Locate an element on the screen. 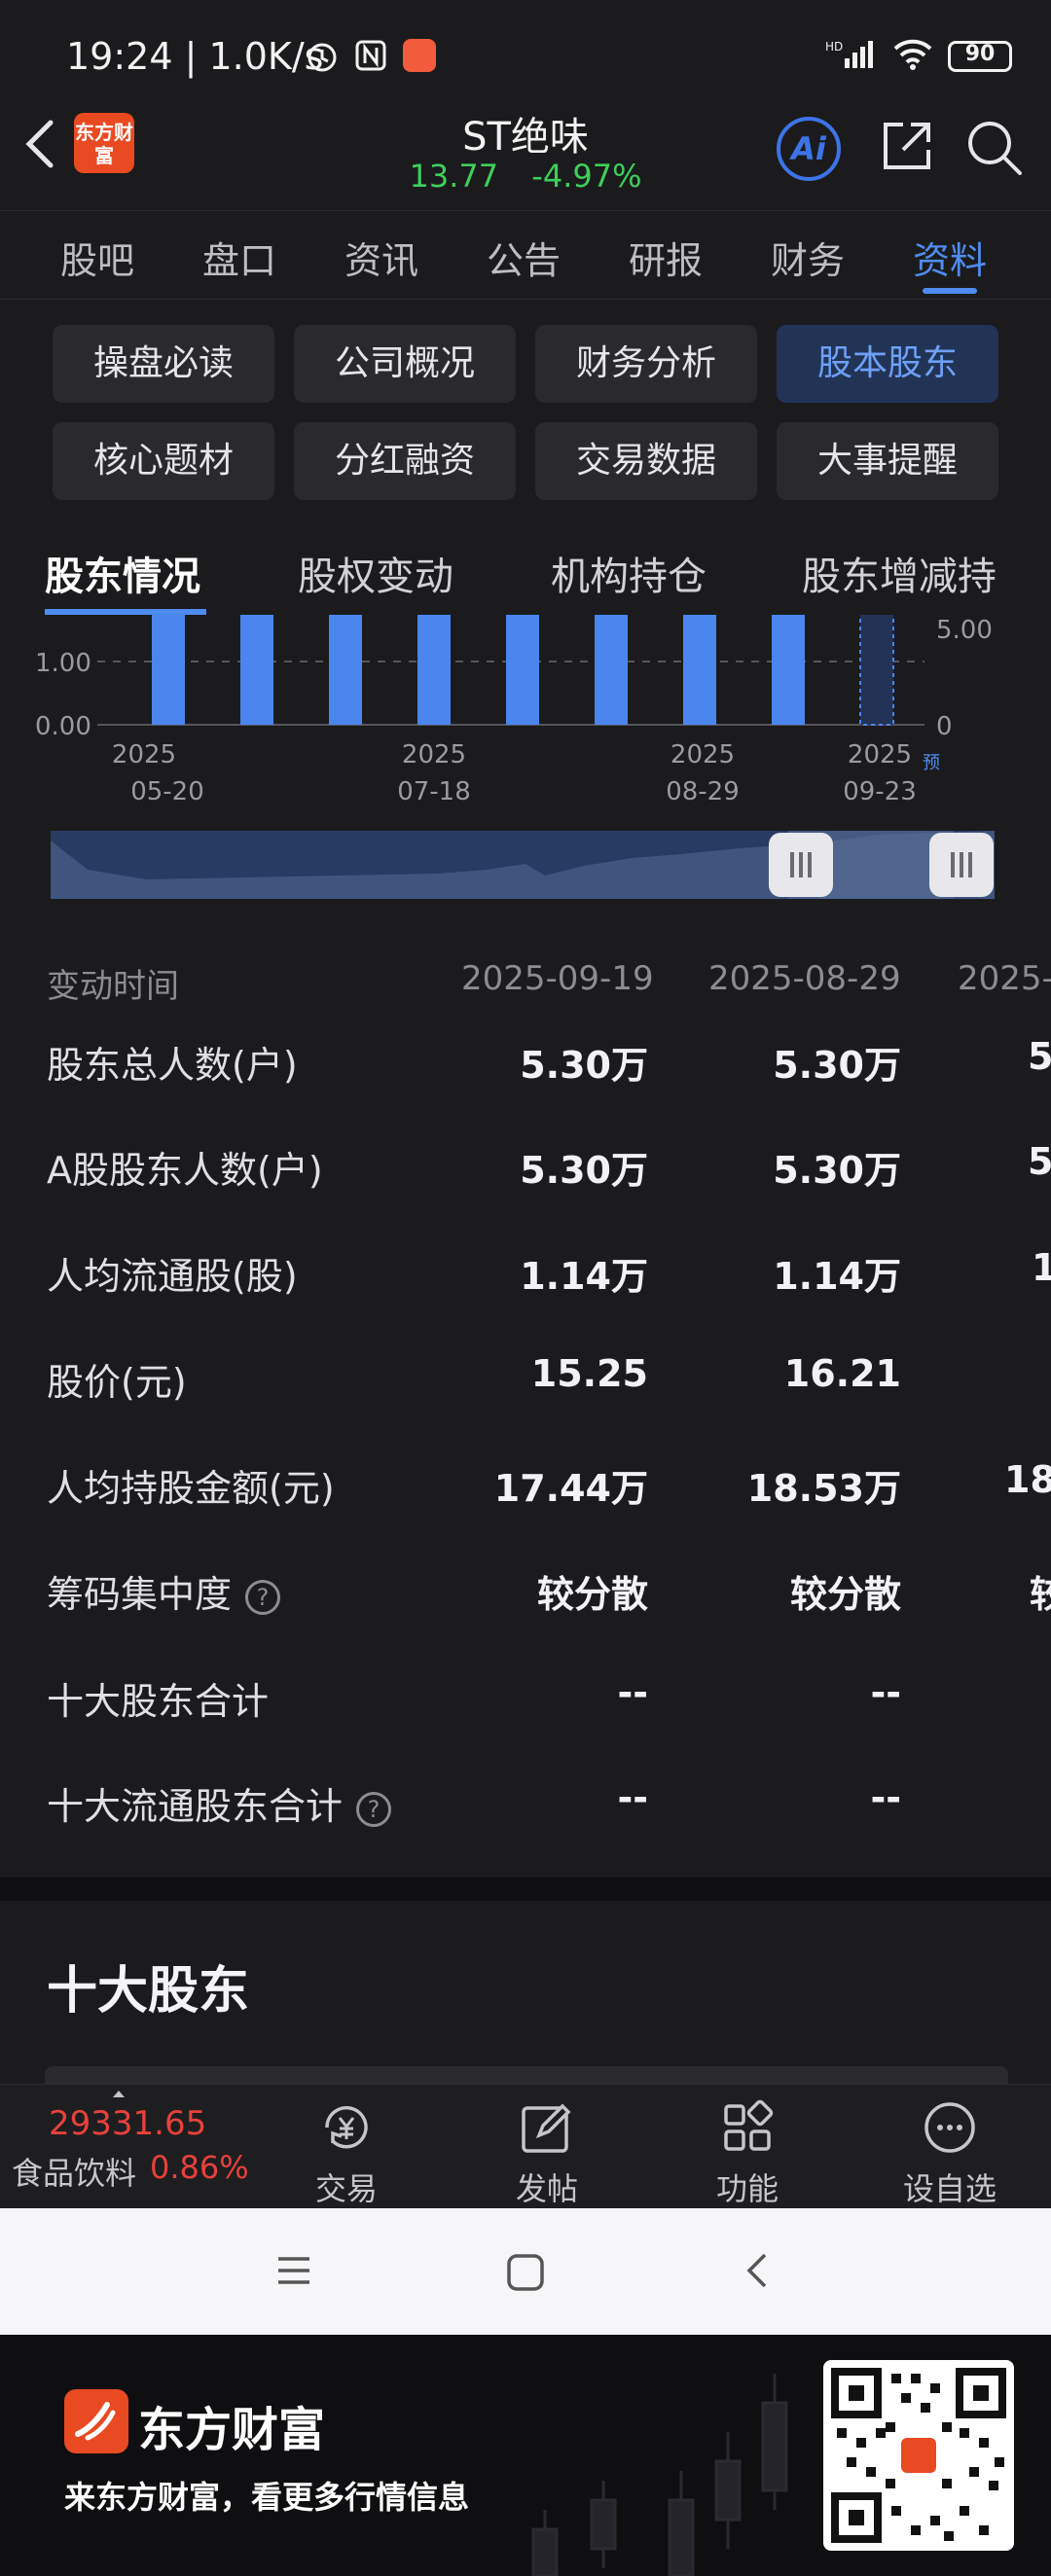  bars-group is located at coordinates (523, 670).